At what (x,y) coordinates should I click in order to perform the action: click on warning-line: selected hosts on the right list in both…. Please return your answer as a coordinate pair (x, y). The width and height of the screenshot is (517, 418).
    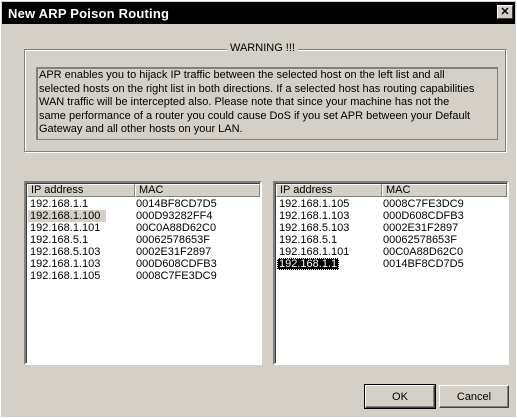
    Looking at the image, I should click on (257, 88).